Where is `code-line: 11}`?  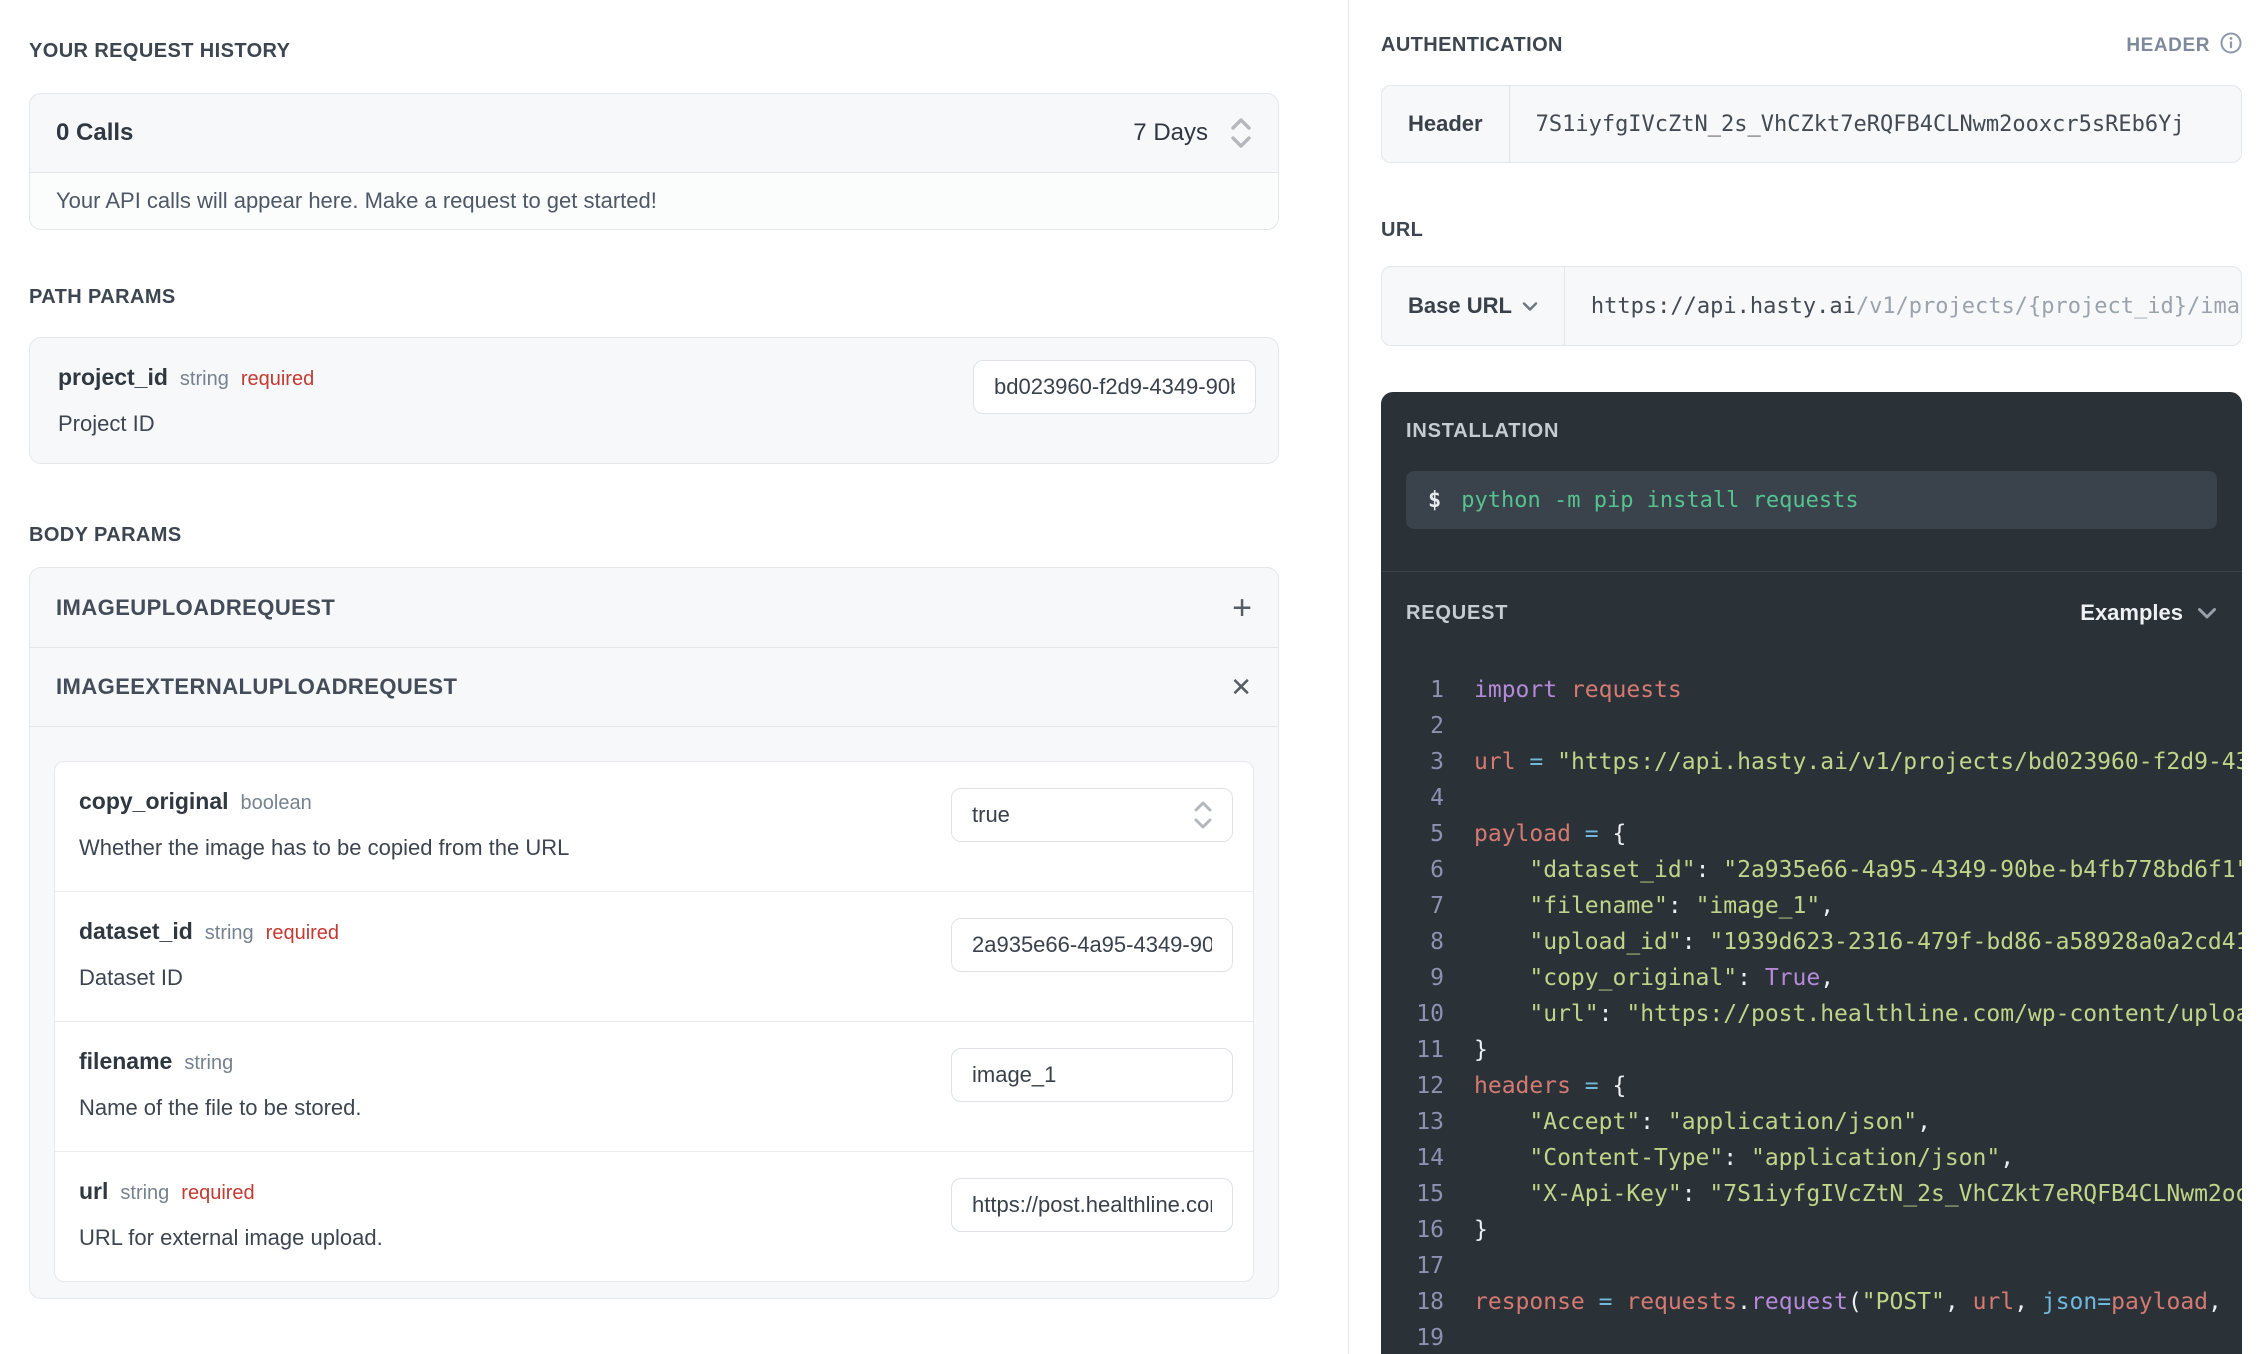
code-line: 11} is located at coordinates (1811, 1050).